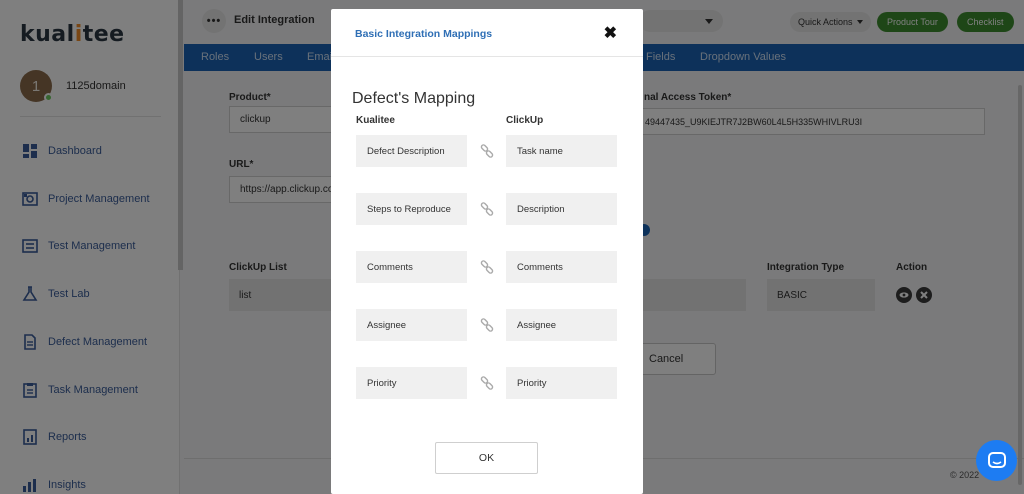 This screenshot has height=494, width=1024. Describe the element at coordinates (411, 151) in the screenshot. I see `kualitee-field: Defect Description` at that location.